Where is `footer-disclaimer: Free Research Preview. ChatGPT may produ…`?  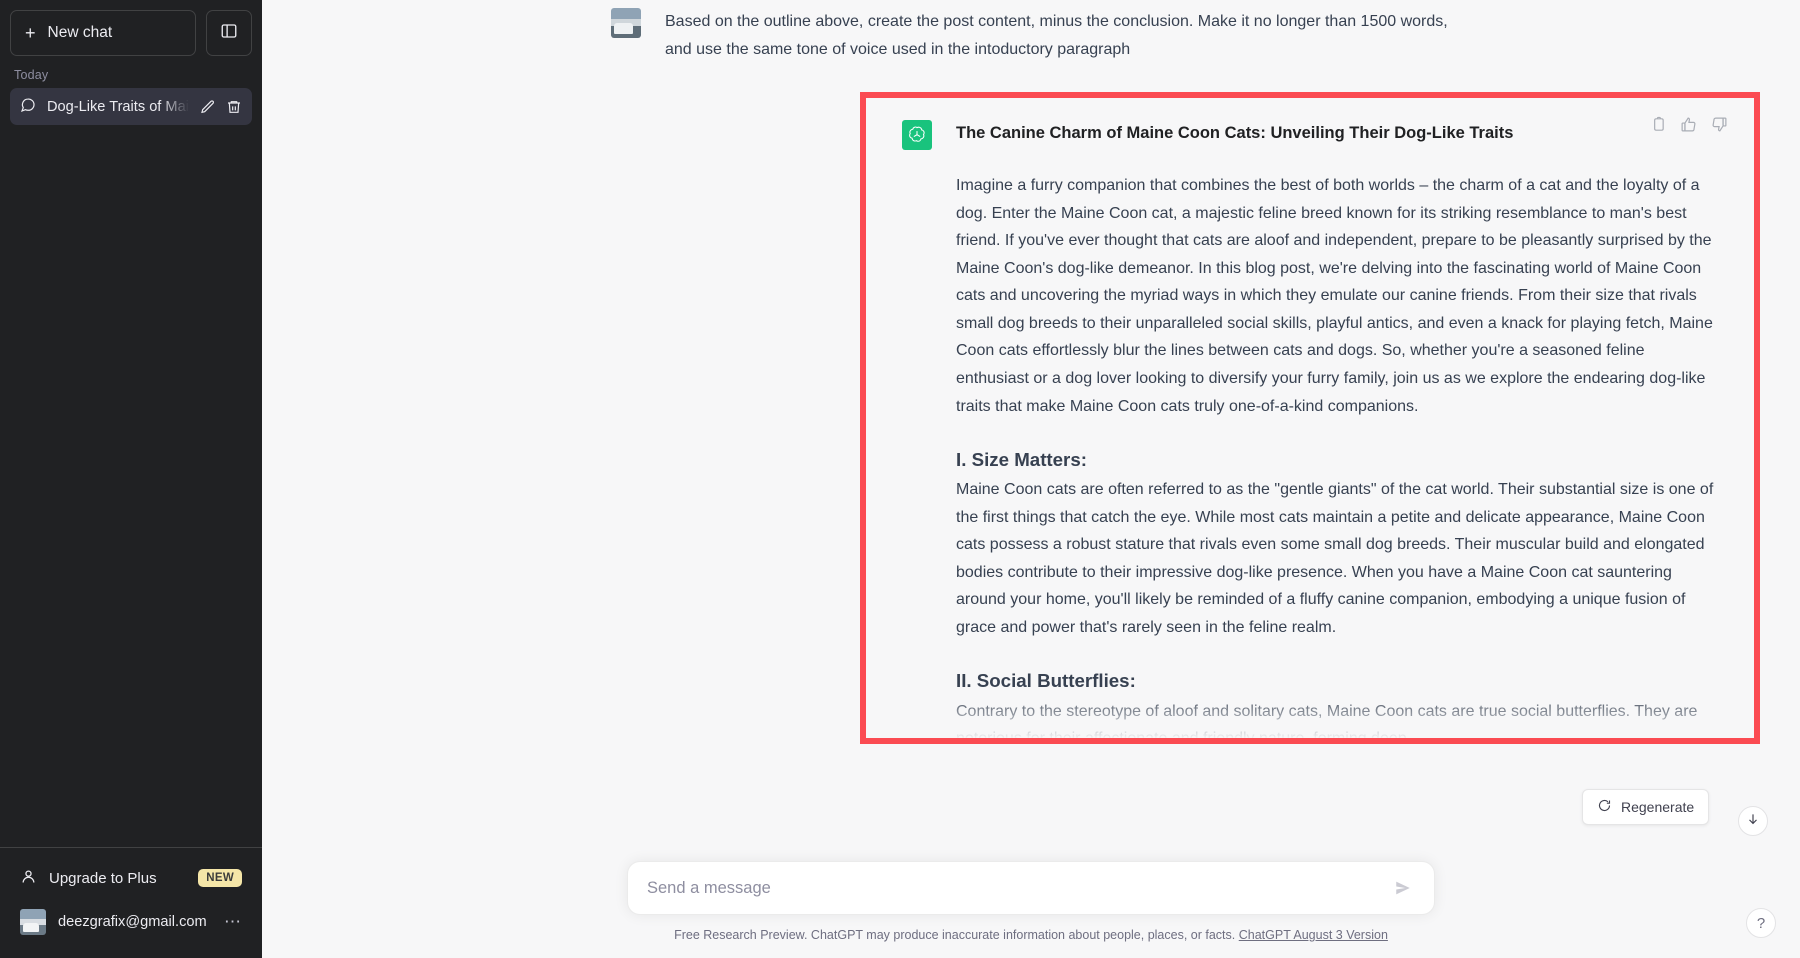
footer-disclaimer: Free Research Preview. ChatGPT may produ… is located at coordinates (1031, 935).